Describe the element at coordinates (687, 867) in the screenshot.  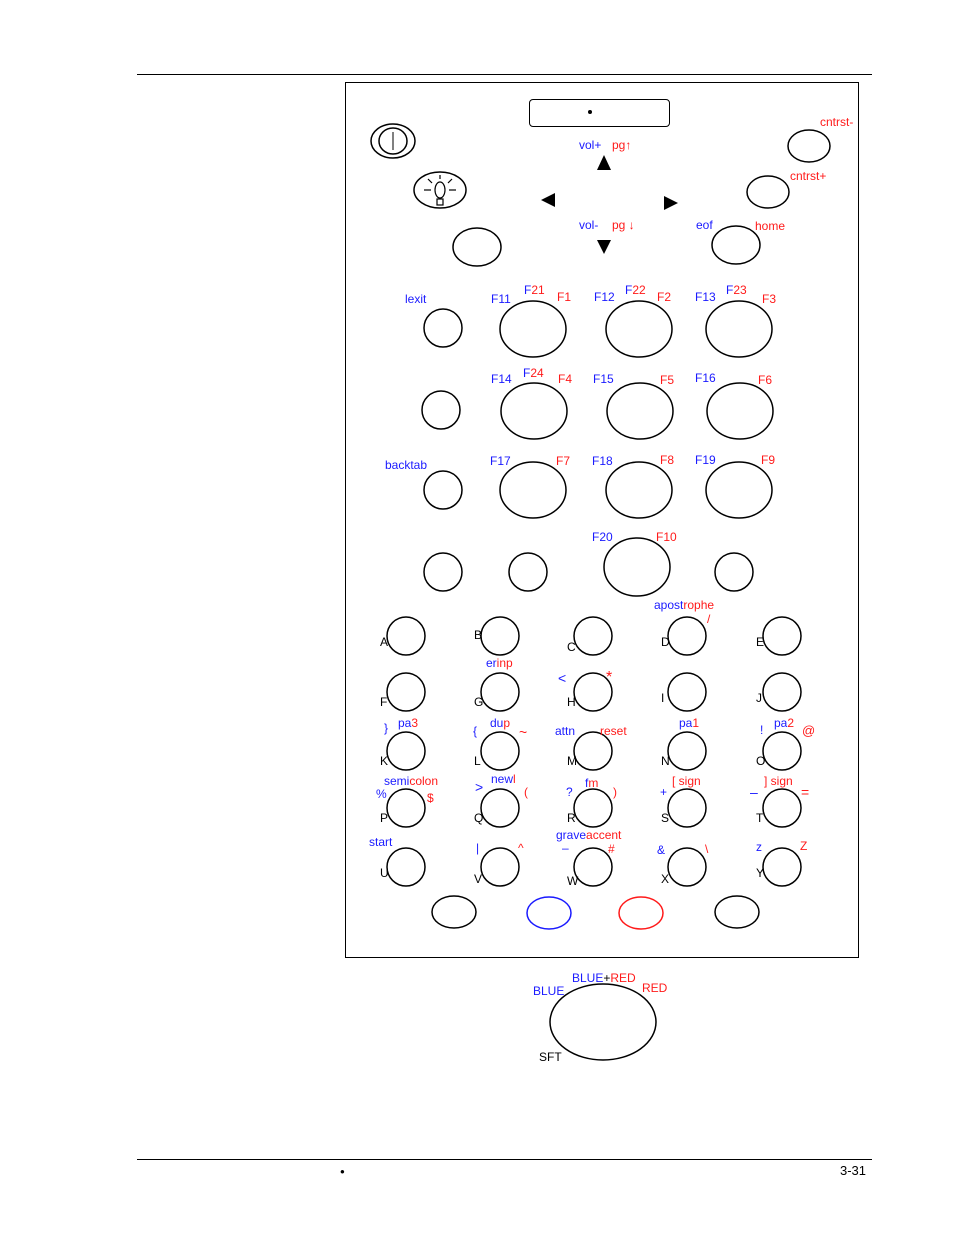
I see `key-x` at that location.